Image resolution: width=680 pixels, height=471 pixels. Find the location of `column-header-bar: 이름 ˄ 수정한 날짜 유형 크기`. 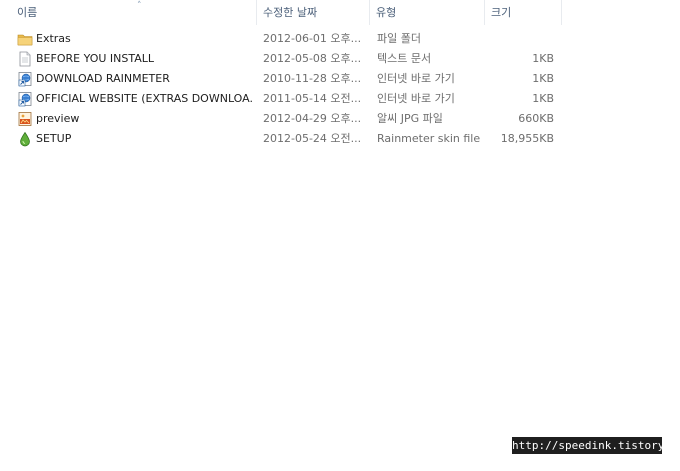

column-header-bar: 이름 ˄ 수정한 날짜 유형 크기 is located at coordinates (282, 13).